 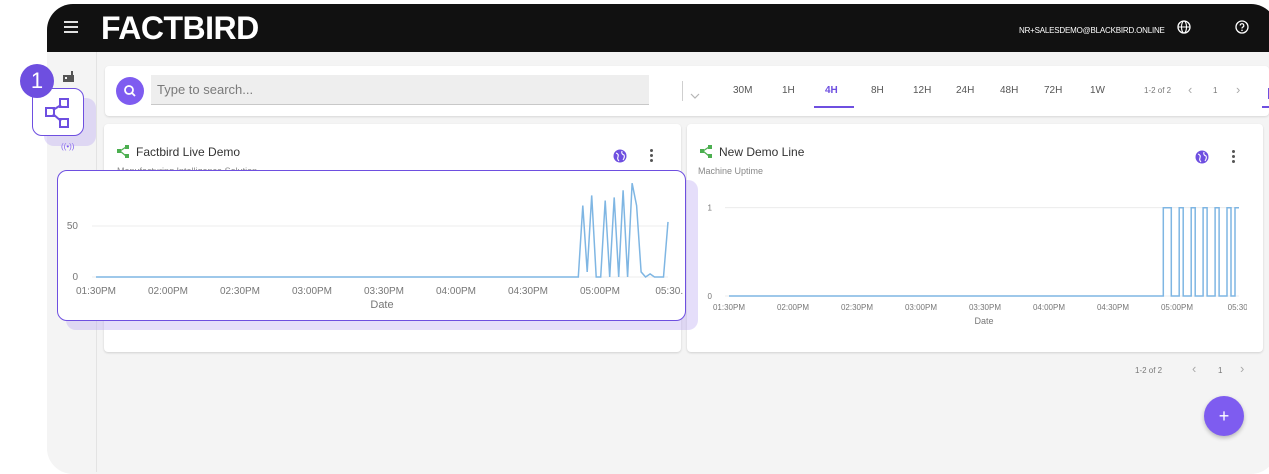 What do you see at coordinates (188, 152) in the screenshot?
I see `card-title: Factbird Live Demo` at bounding box center [188, 152].